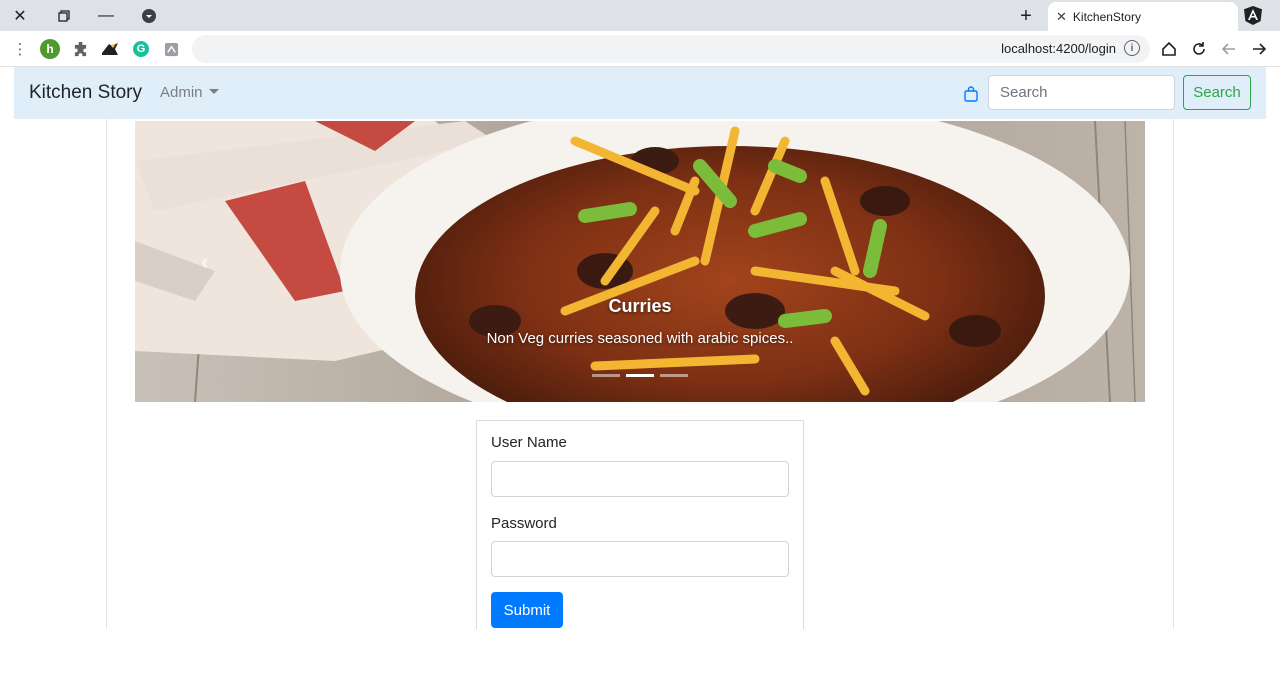 The image size is (1280, 681). Describe the element at coordinates (1217, 92) in the screenshot. I see `search-button: Search` at that location.